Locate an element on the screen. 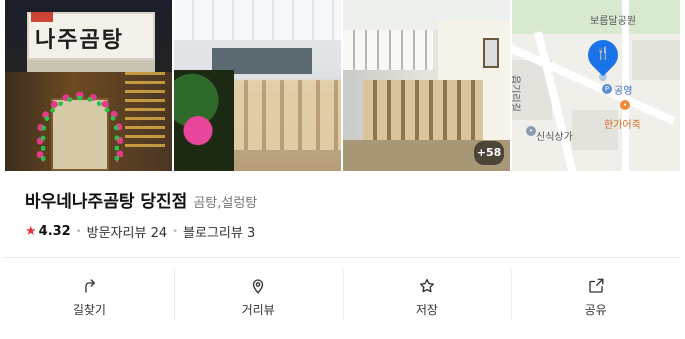 Image resolution: width=685 pixels, height=339 pixels. star-outline-icon is located at coordinates (426, 285).